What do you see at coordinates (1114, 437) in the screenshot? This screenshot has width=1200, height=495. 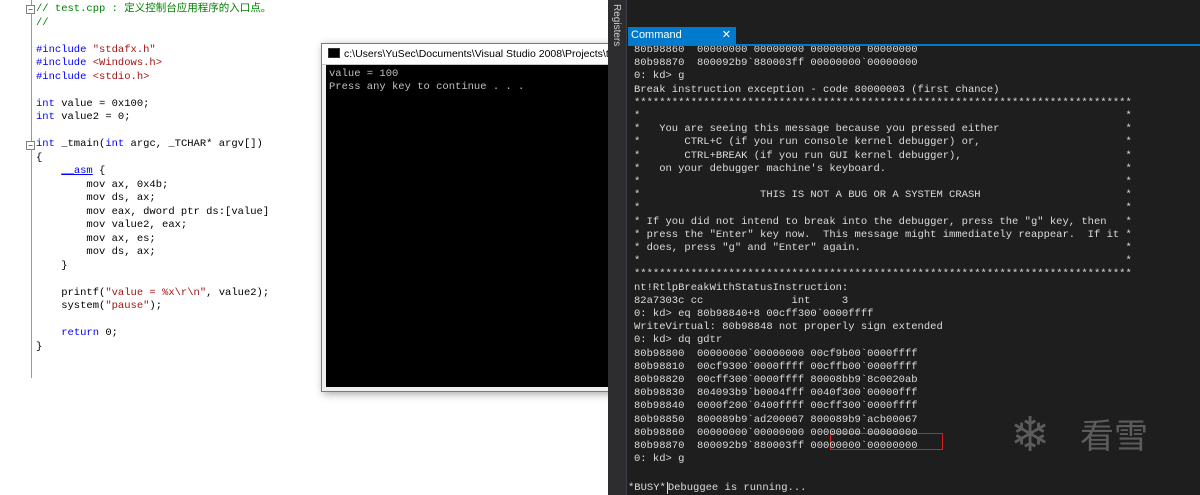 I see `watermark-text: 看雪` at bounding box center [1114, 437].